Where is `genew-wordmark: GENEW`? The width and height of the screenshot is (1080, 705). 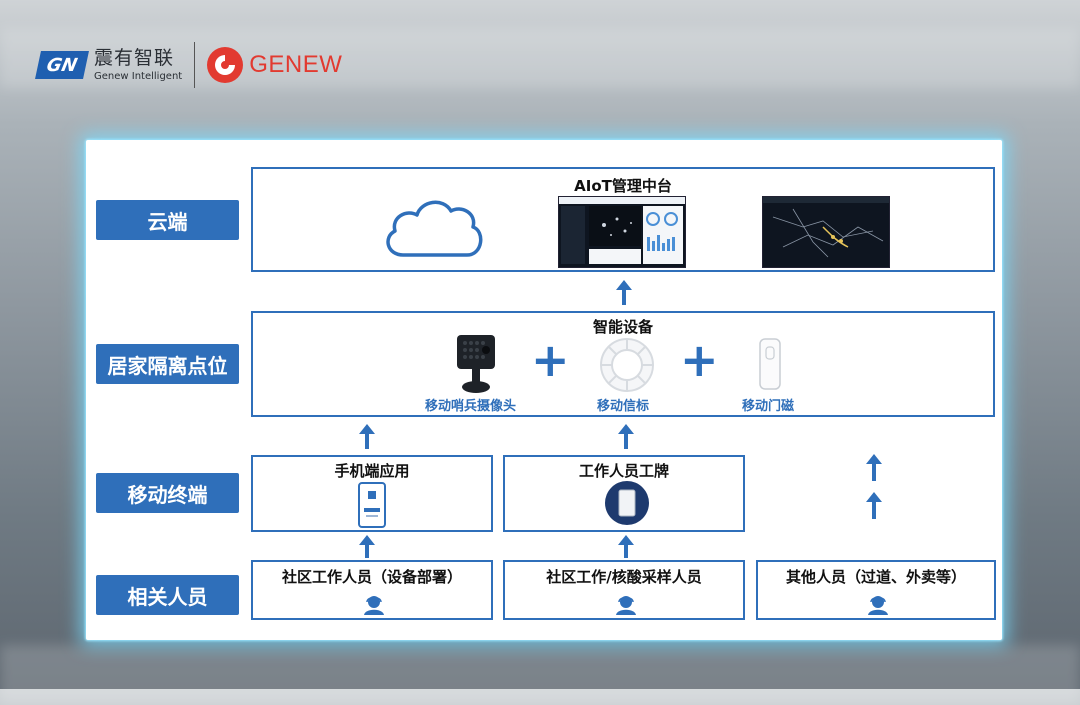 genew-wordmark: GENEW is located at coordinates (296, 64).